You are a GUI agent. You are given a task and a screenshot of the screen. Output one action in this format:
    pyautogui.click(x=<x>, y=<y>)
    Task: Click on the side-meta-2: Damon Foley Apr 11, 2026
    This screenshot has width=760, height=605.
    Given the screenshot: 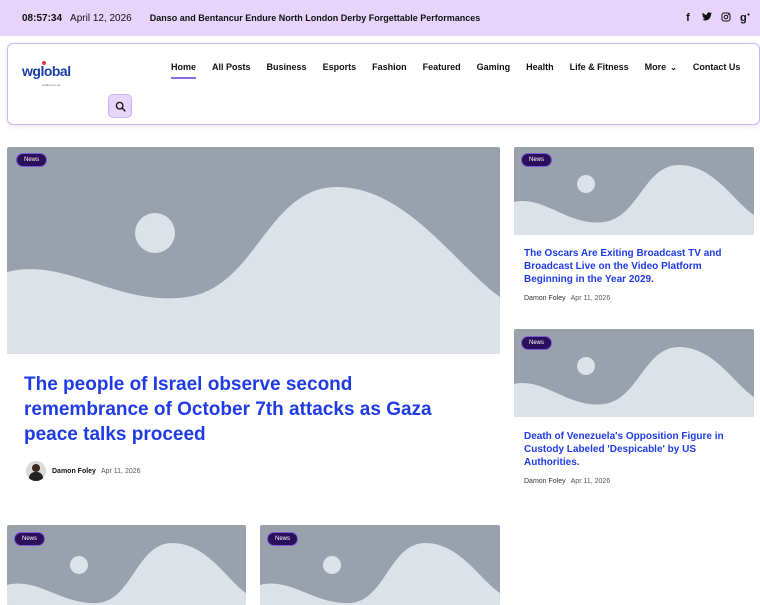 What is the action you would take?
    pyautogui.click(x=567, y=481)
    